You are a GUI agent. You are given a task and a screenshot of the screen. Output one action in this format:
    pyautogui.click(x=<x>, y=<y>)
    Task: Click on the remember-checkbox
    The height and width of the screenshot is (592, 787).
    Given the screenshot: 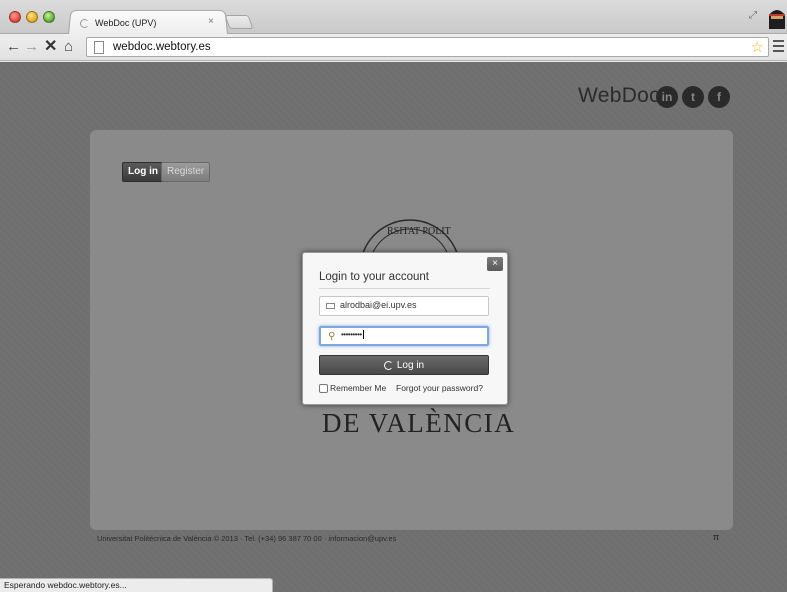 What is the action you would take?
    pyautogui.click(x=323, y=388)
    